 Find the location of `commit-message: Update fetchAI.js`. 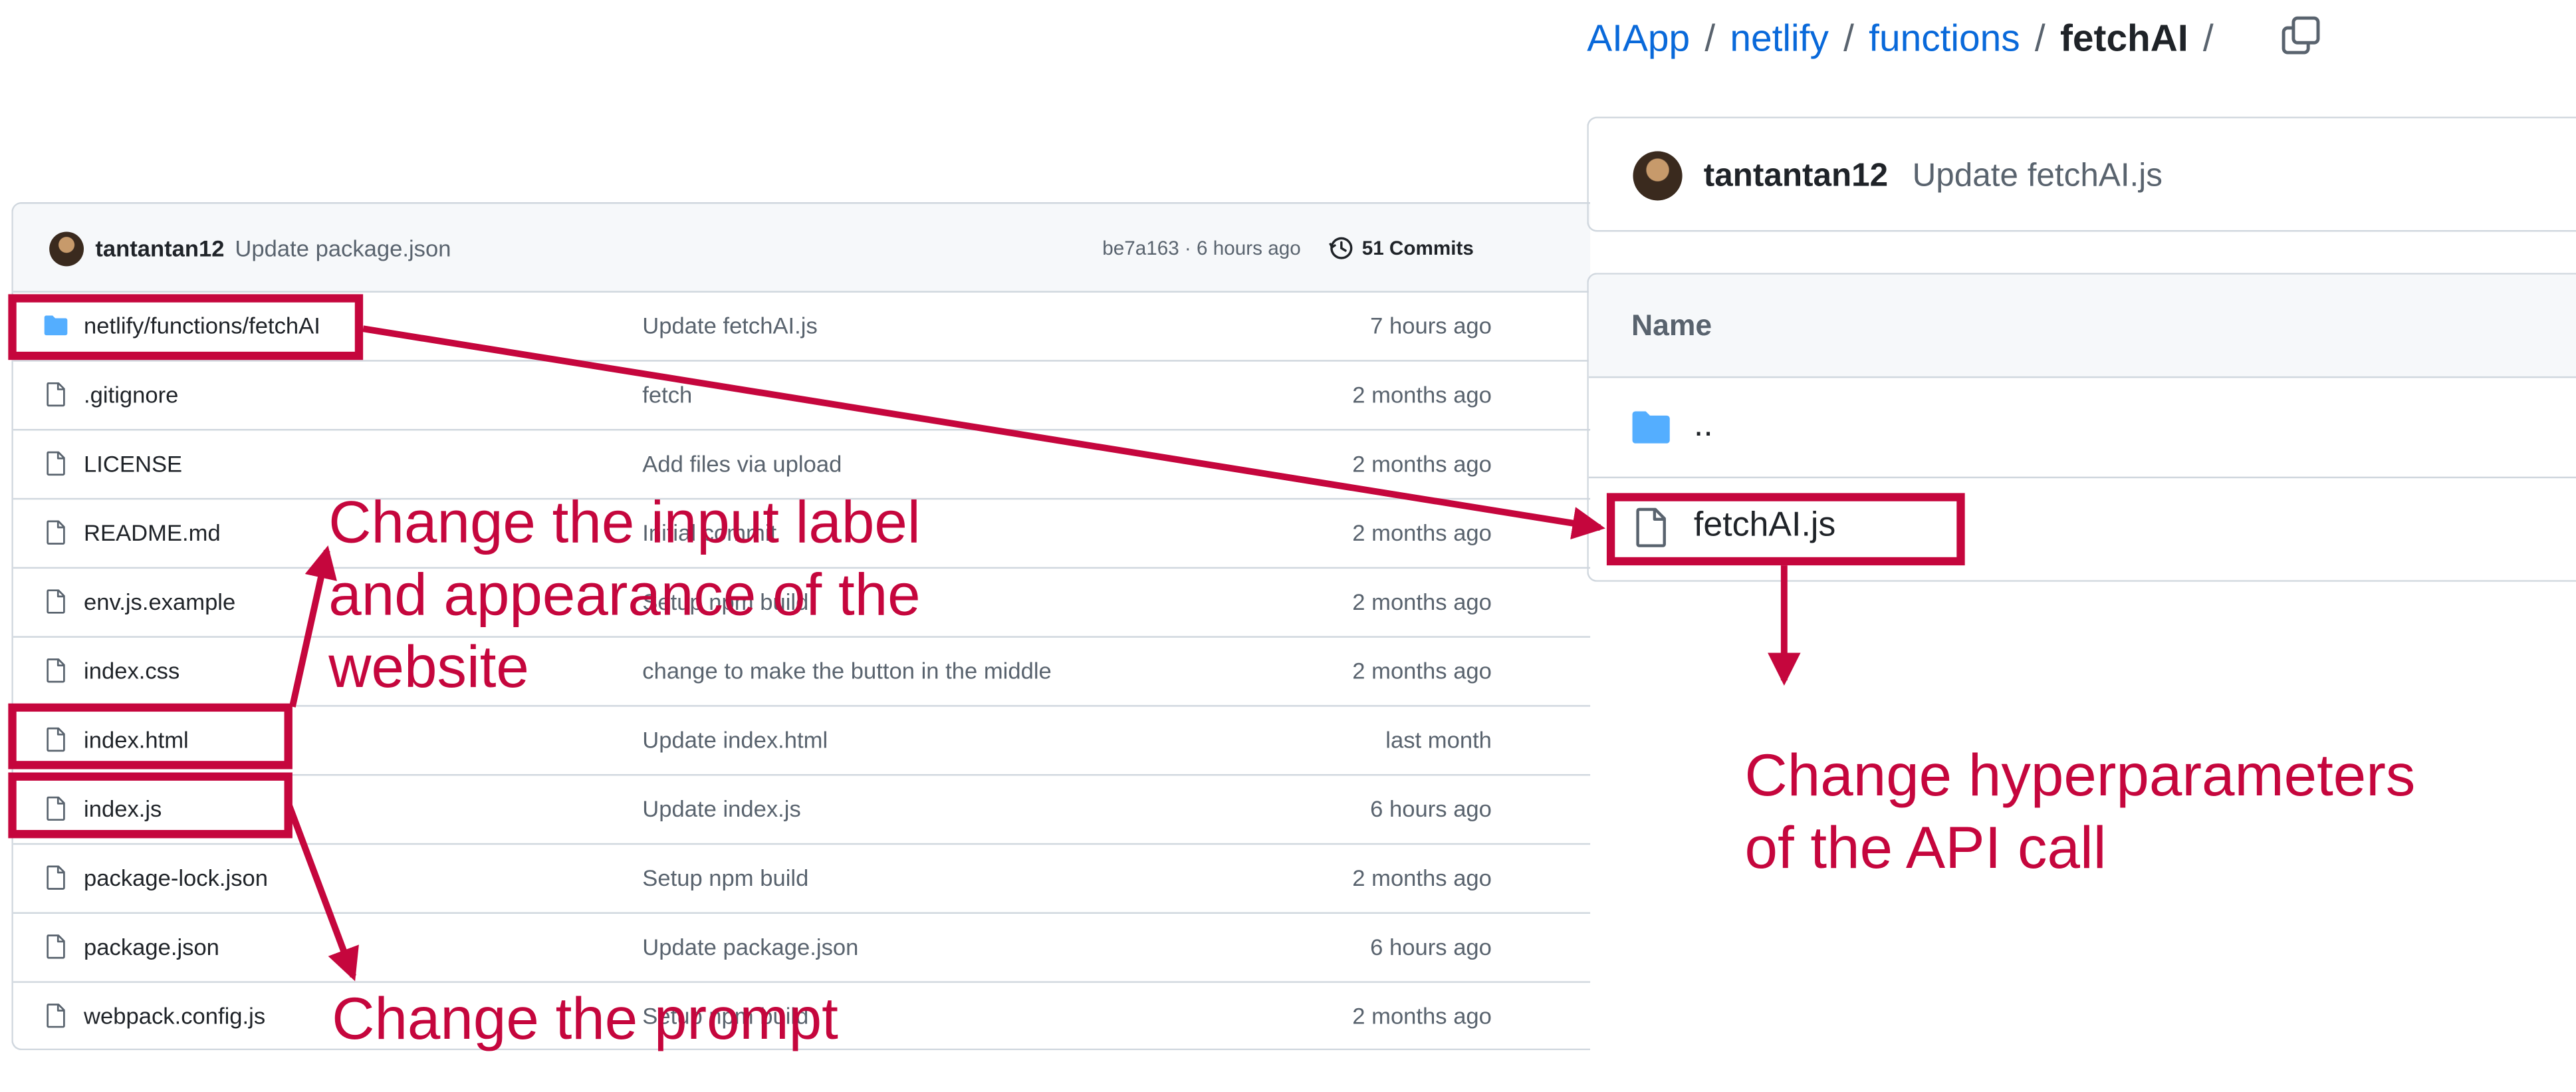

commit-message: Update fetchAI.js is located at coordinates (2038, 177).